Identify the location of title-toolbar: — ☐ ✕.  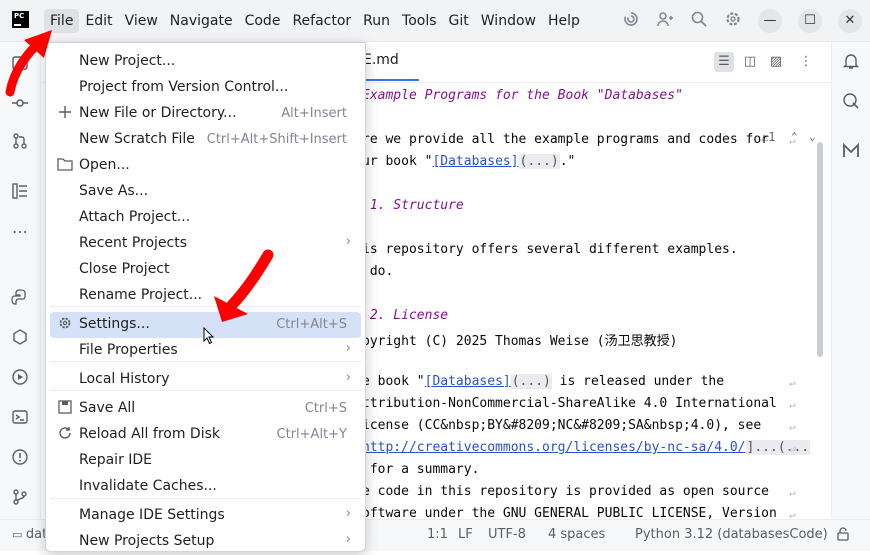
(742, 21).